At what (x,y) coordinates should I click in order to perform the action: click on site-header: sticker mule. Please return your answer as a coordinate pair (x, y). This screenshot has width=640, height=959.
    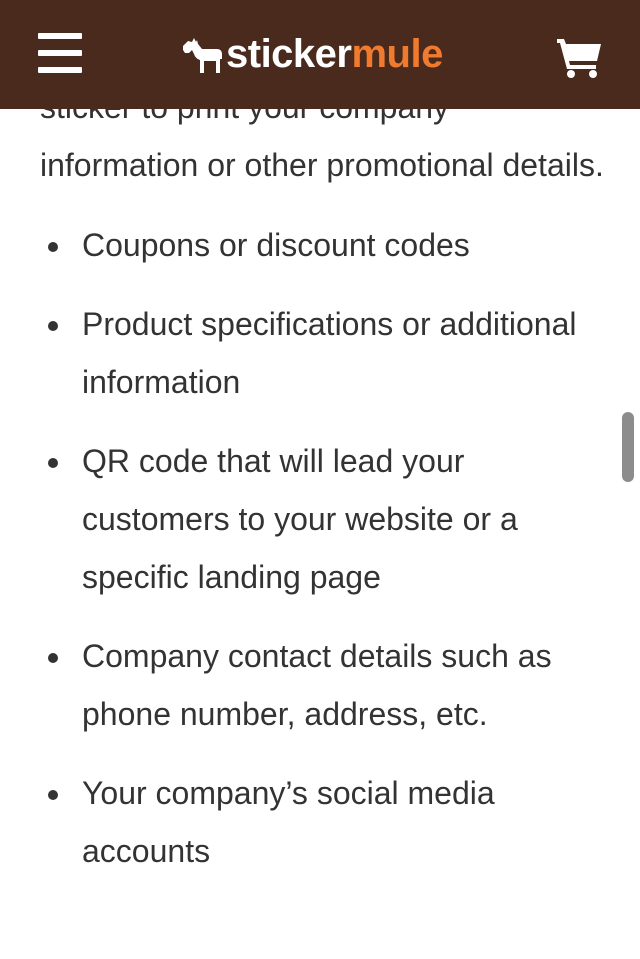
    Looking at the image, I should click on (320, 54).